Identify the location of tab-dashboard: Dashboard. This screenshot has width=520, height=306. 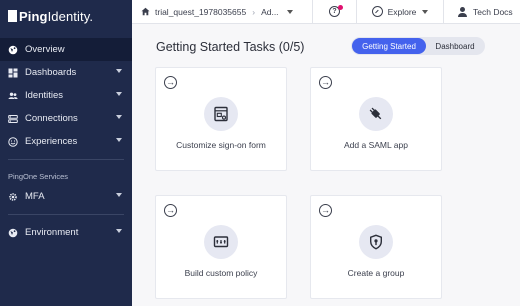
(455, 46).